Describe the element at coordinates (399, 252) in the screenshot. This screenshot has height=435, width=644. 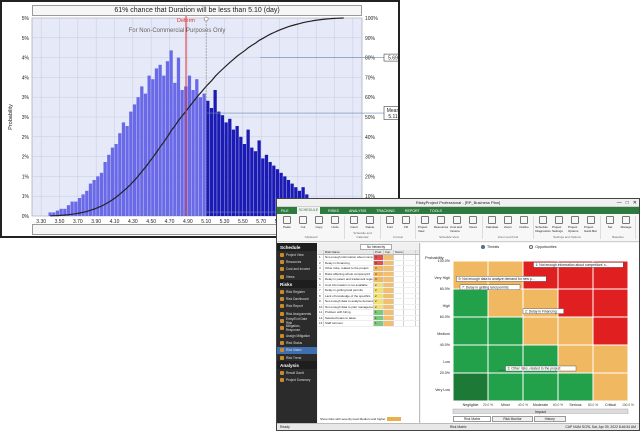
I see `column-header: Score` at that location.